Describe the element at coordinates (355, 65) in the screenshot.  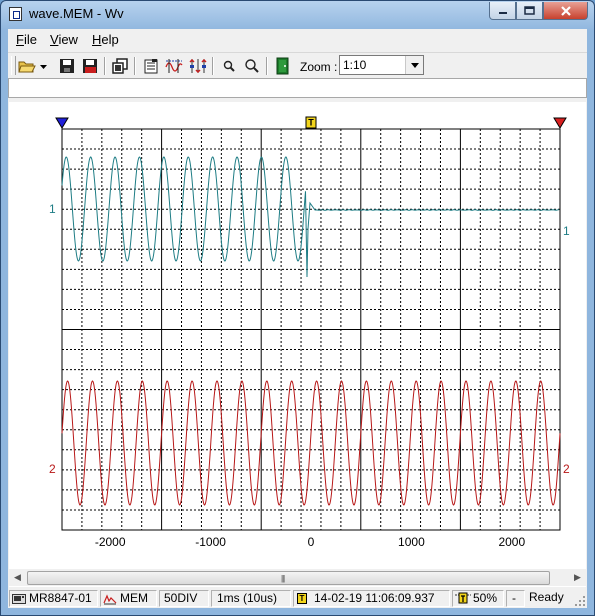
I see `zoom-value: 1:10` at that location.